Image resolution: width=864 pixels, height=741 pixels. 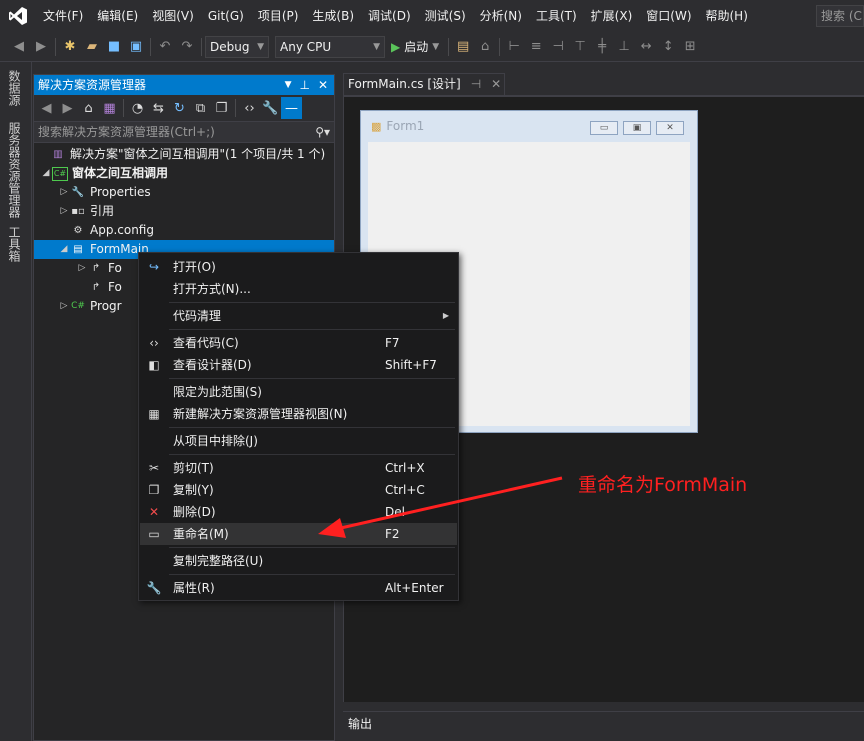 I want to click on open-icon: ↪, so click(x=154, y=267).